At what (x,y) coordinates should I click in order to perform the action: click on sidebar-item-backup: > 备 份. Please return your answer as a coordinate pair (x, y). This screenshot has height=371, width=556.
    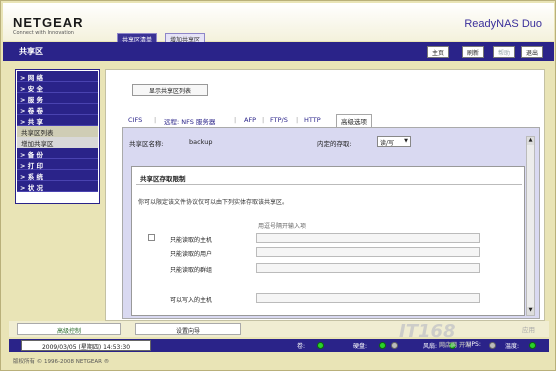
    Looking at the image, I should click on (57, 153).